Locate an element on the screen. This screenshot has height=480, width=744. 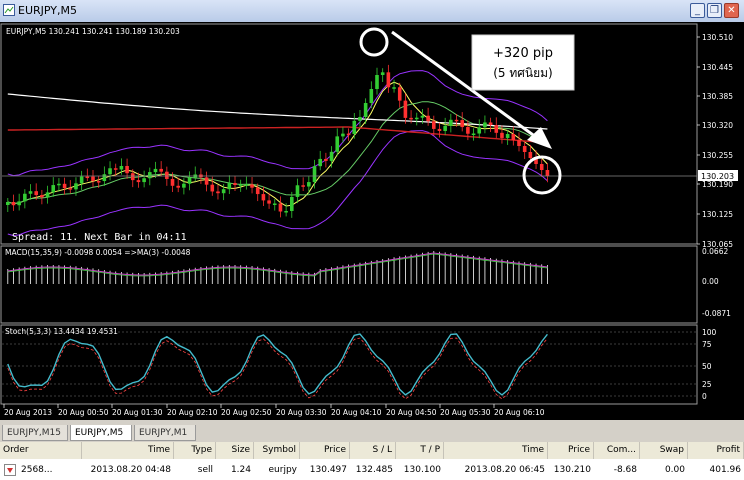
col-size: Size is located at coordinates (235, 450).